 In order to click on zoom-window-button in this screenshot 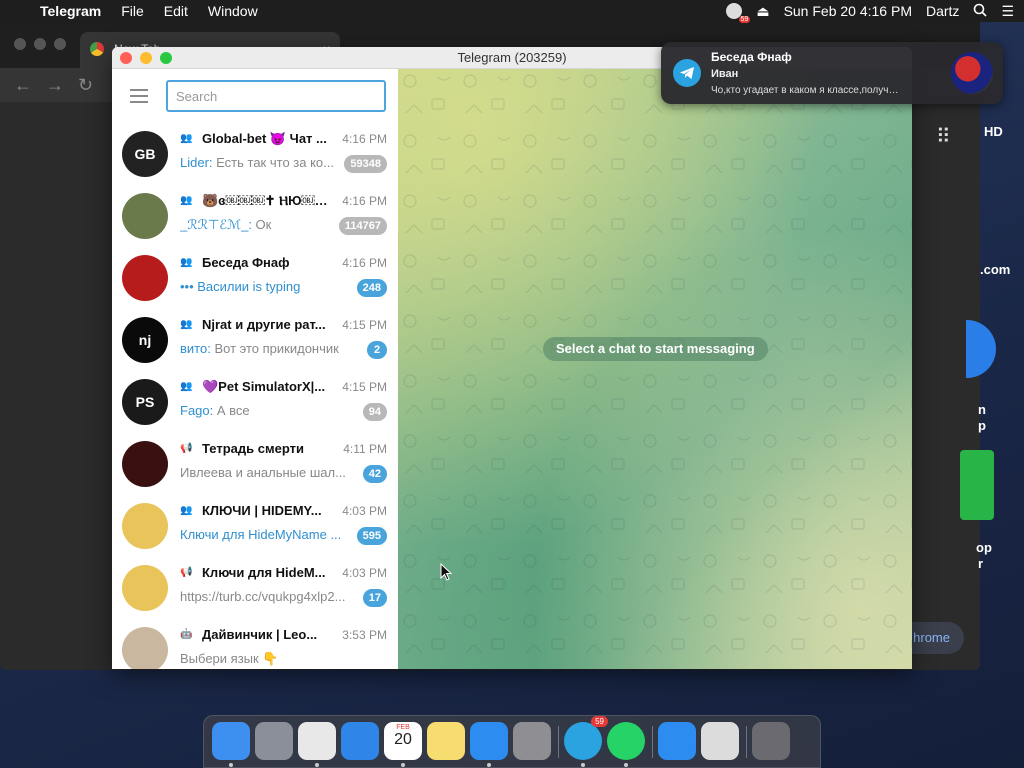, I will do `click(166, 58)`.